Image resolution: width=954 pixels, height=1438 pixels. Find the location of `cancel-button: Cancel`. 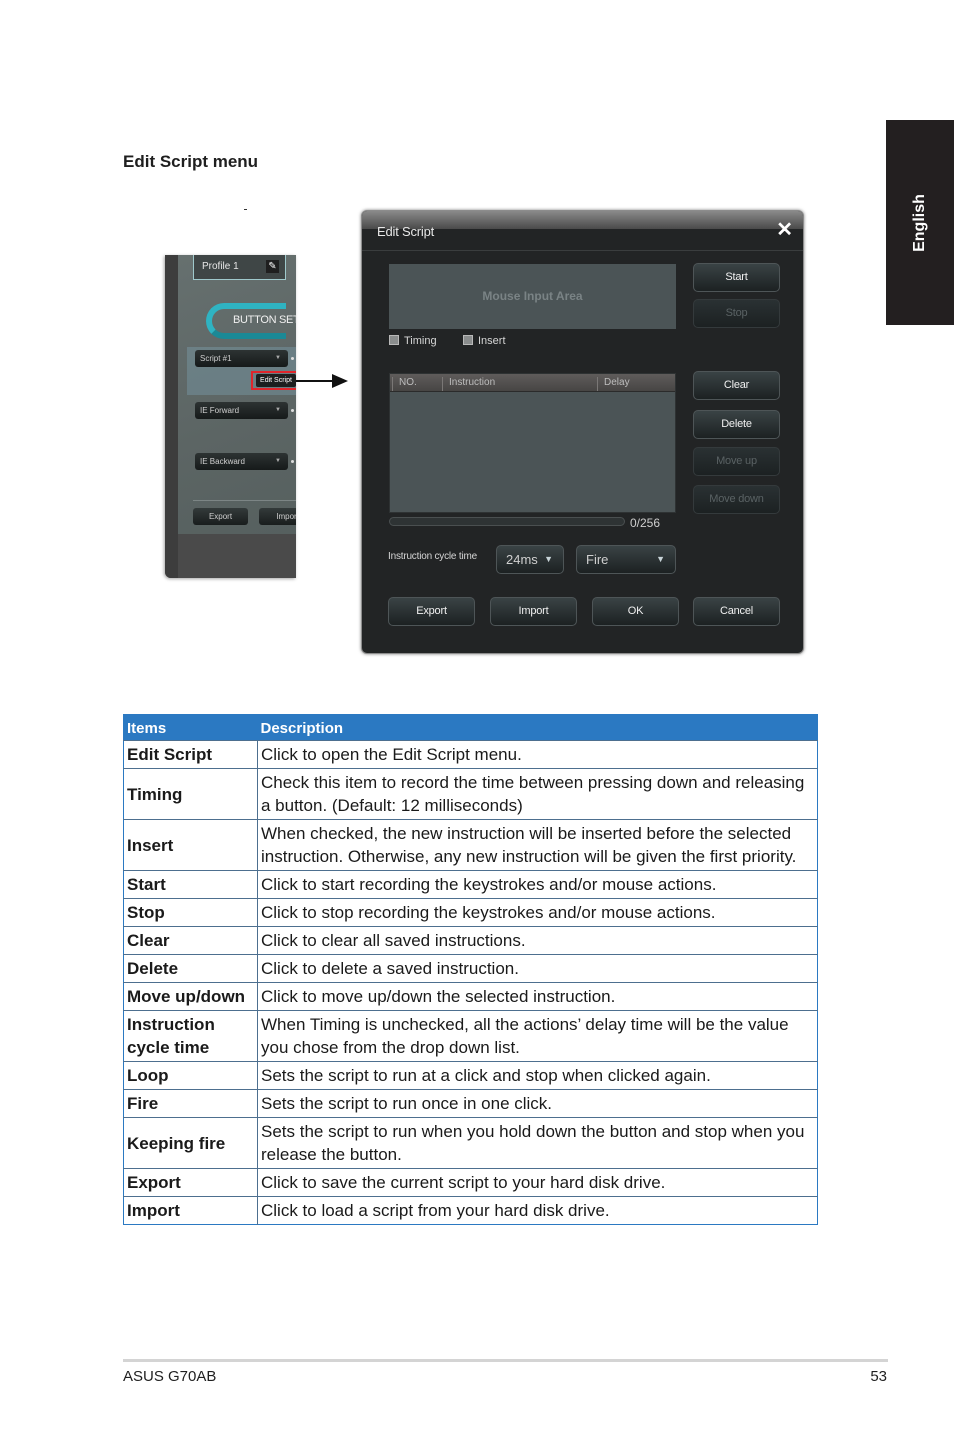

cancel-button: Cancel is located at coordinates (736, 611).